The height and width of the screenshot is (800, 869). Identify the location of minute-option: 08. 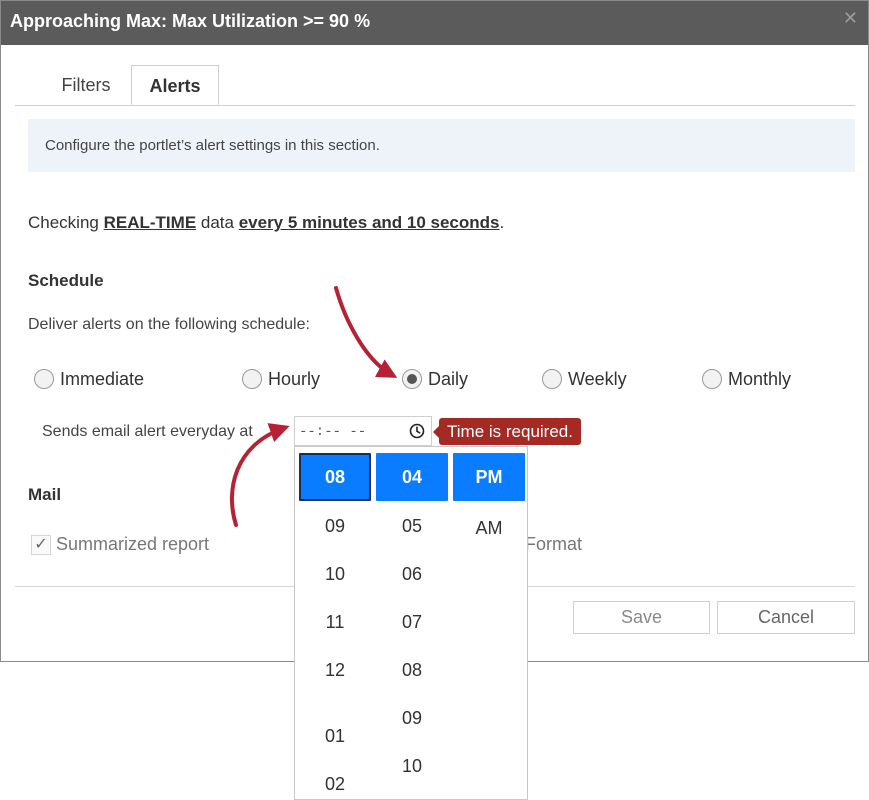
(412, 670).